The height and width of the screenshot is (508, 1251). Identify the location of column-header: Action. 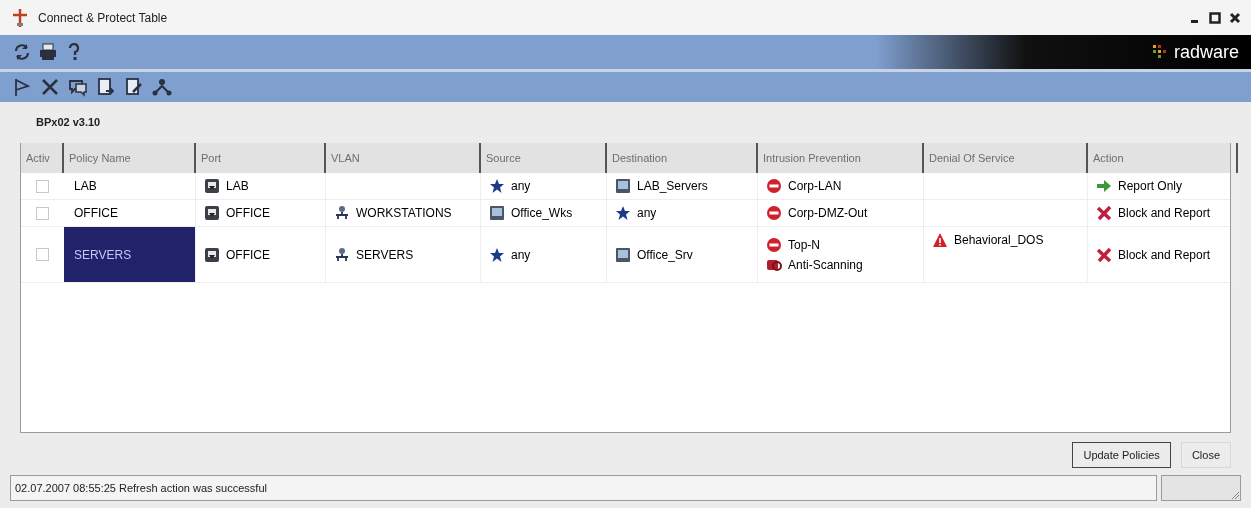
(1163, 158).